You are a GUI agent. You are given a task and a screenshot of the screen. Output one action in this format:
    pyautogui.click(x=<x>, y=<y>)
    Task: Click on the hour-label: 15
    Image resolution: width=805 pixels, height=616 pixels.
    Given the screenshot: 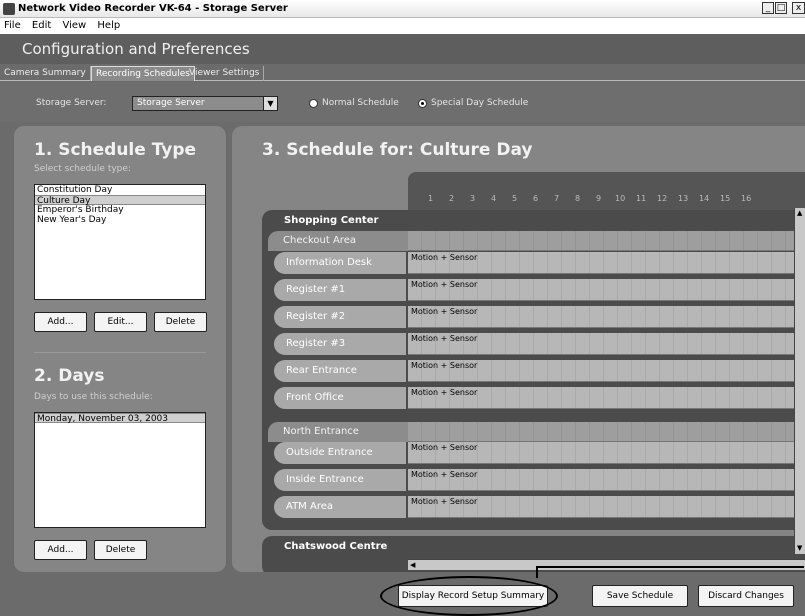 What is the action you would take?
    pyautogui.click(x=725, y=198)
    